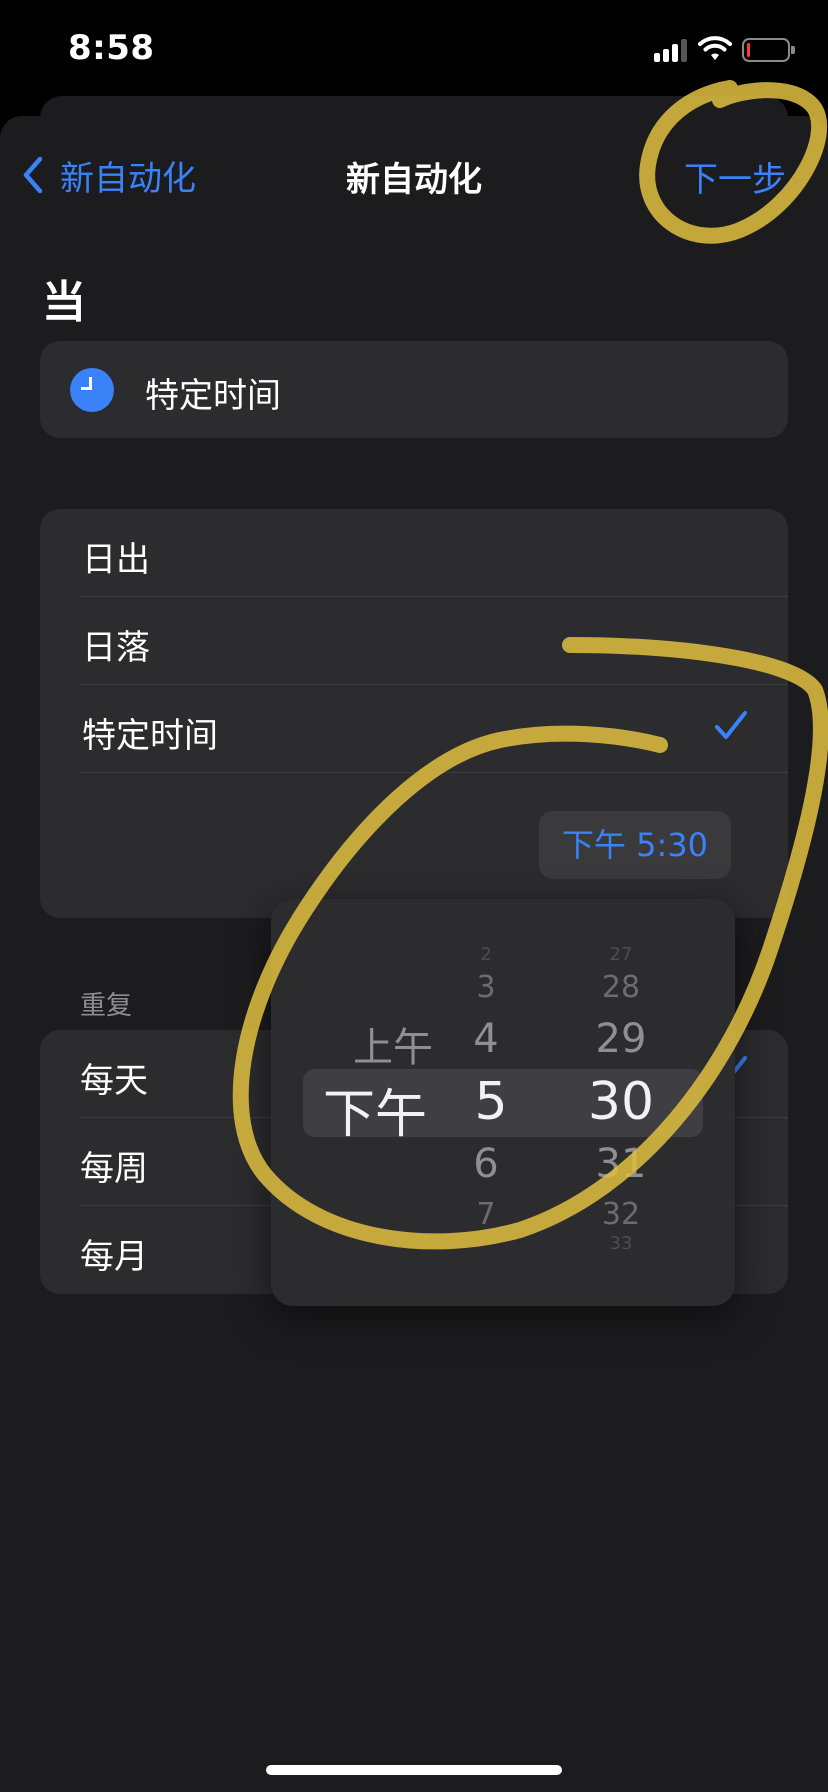 Image resolution: width=828 pixels, height=1792 pixels. Describe the element at coordinates (375, 1109) in the screenshot. I see `picker-period-selected: 下午` at that location.